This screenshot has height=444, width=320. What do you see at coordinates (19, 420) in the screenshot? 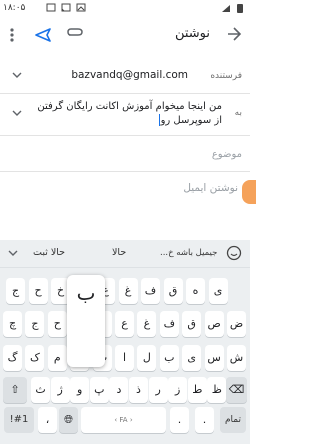
I see `symbols-key: !#1` at bounding box center [19, 420].